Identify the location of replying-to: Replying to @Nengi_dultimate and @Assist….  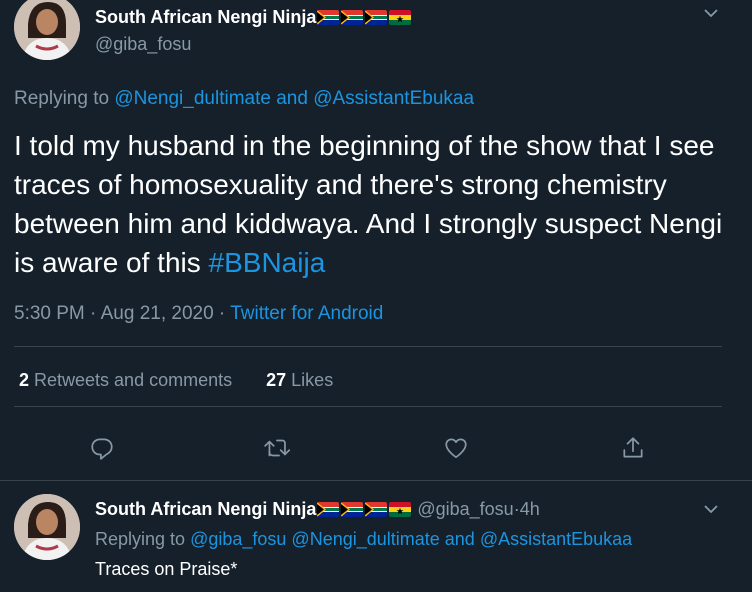
(244, 98).